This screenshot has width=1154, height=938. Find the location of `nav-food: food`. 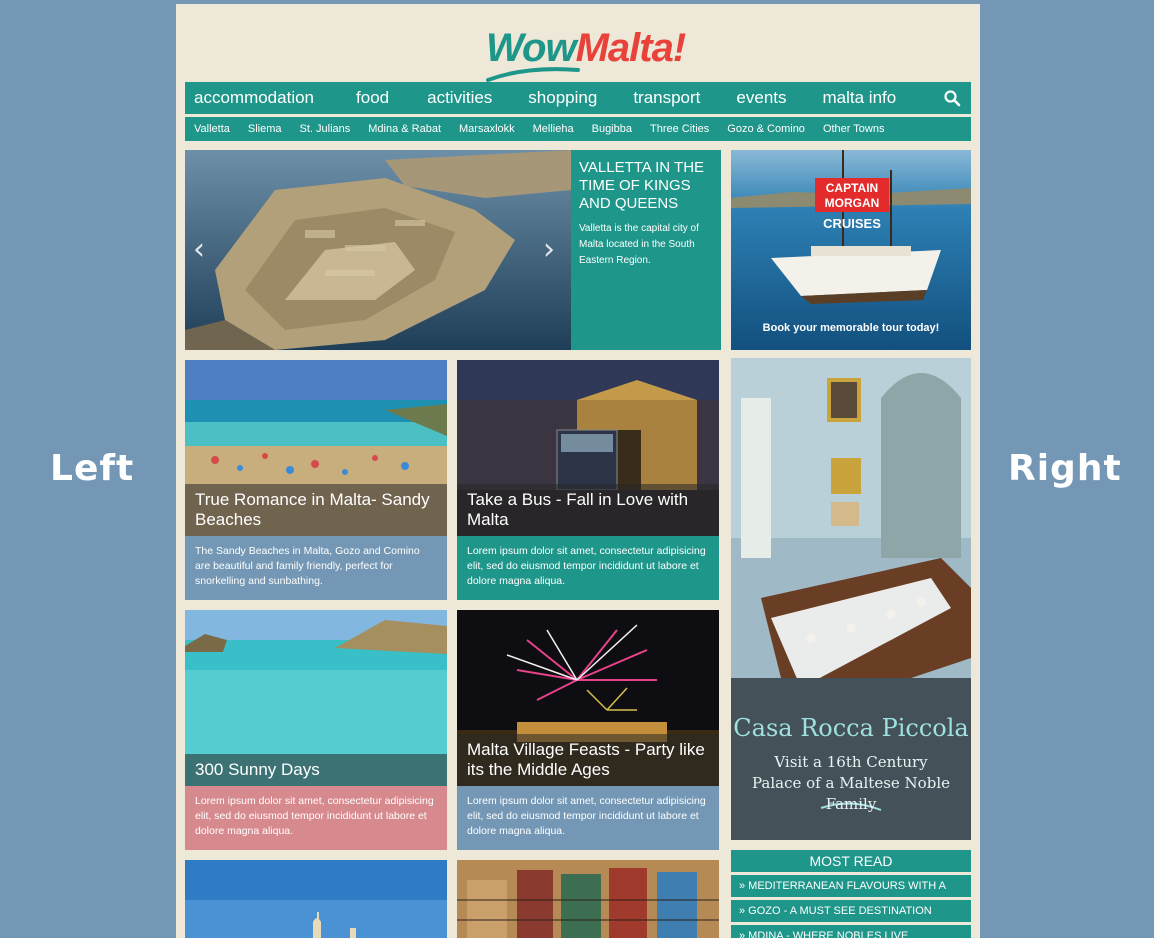

nav-food: food is located at coordinates (372, 98).